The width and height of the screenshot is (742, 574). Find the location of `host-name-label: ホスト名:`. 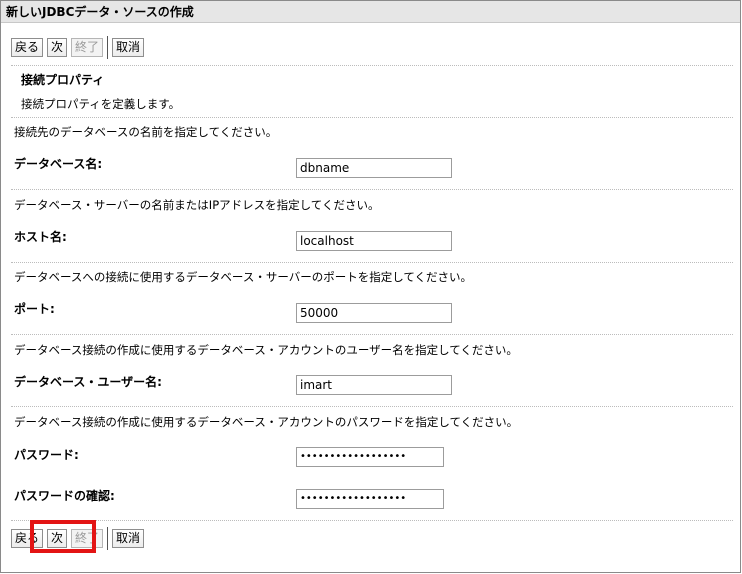

host-name-label: ホスト名: is located at coordinates (40, 237).